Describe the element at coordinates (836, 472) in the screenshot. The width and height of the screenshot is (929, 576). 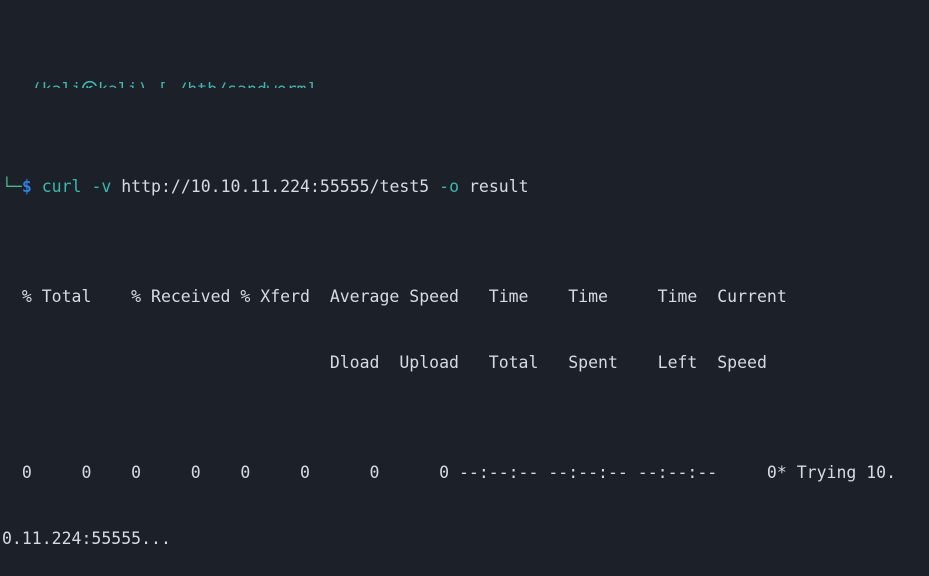
I see `progress-row-0-note: * Trying 10.` at that location.